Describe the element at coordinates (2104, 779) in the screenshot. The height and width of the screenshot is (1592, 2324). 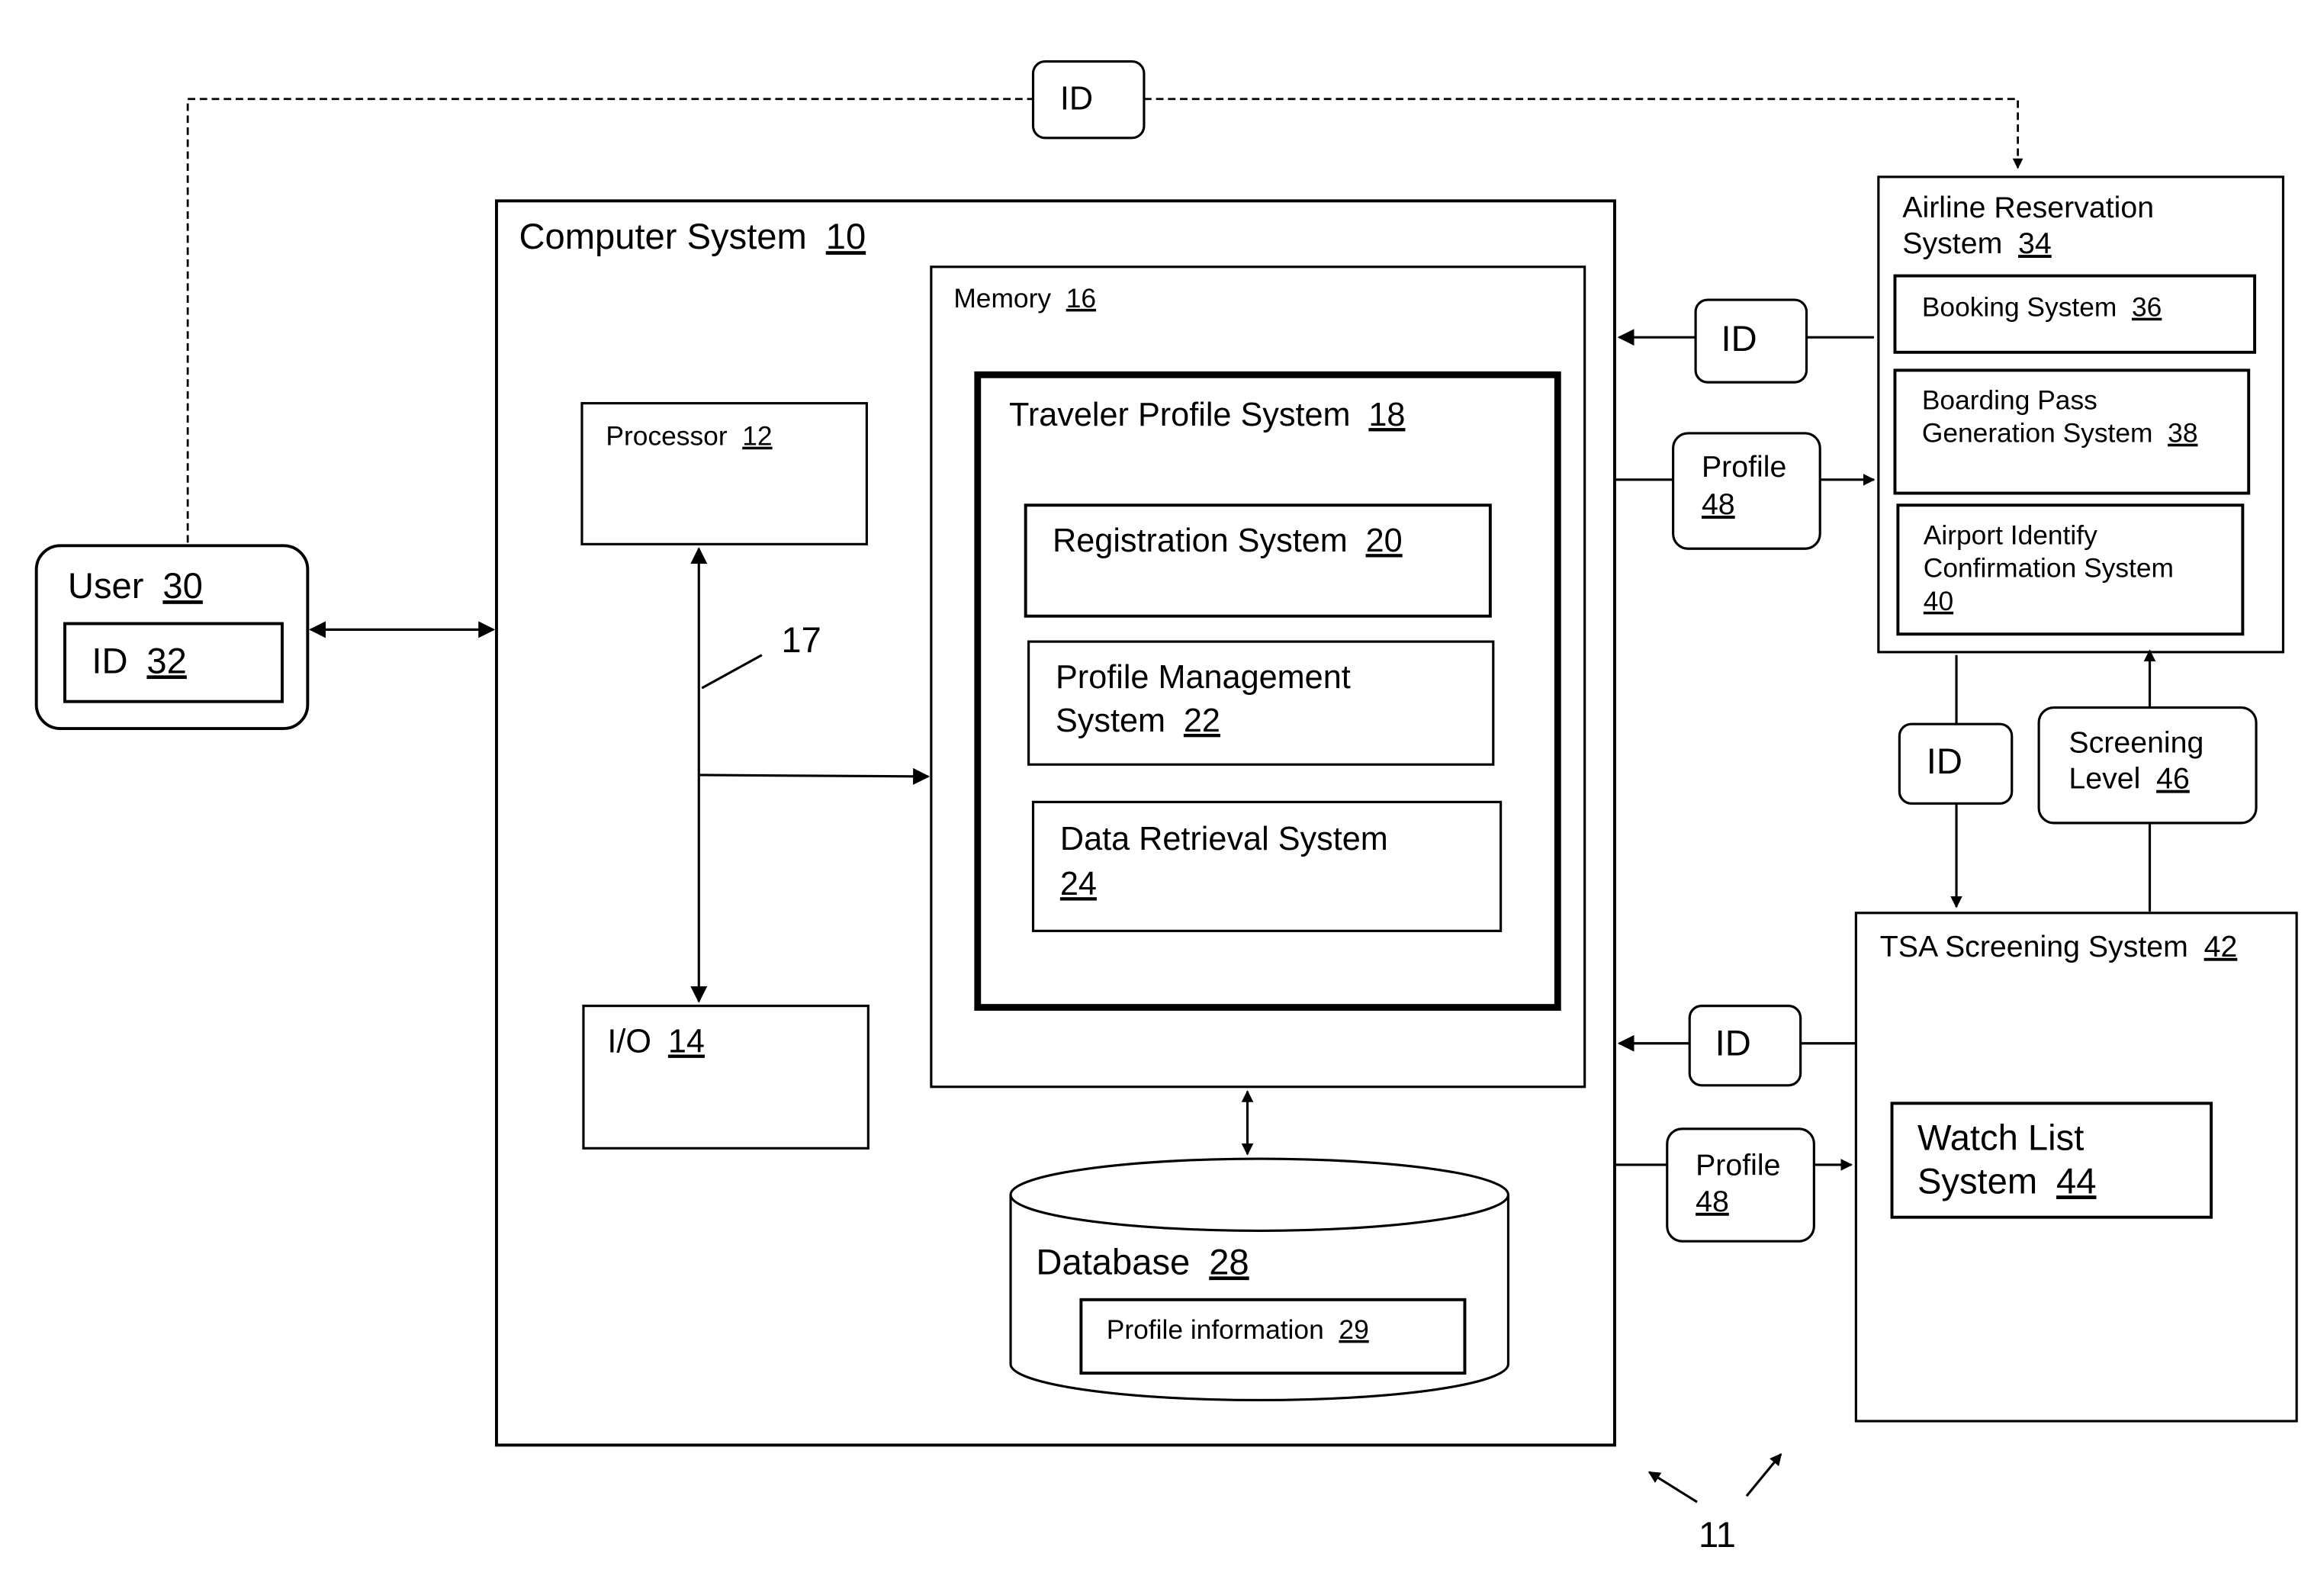
I see `screening-level-label-2: Level` at that location.